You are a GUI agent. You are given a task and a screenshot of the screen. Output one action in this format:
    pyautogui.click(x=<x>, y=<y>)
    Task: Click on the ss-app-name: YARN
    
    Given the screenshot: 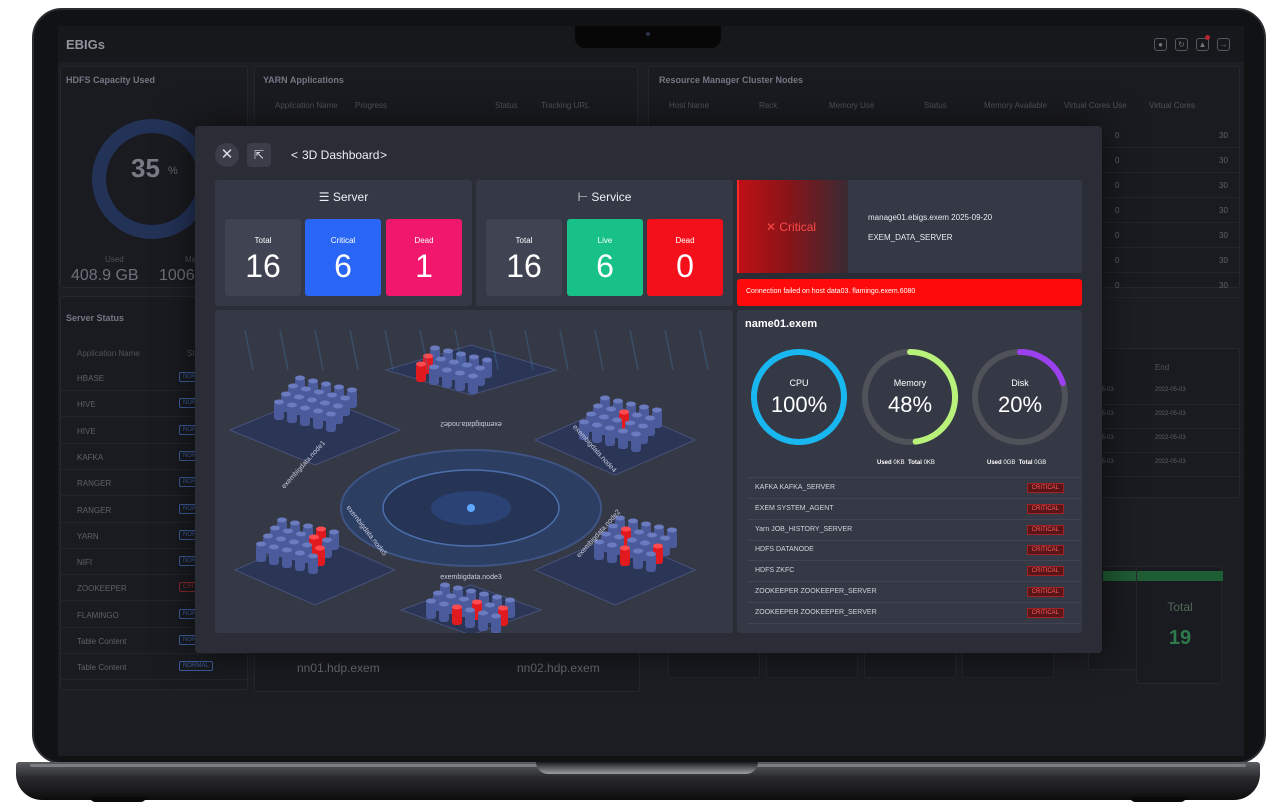 What is the action you would take?
    pyautogui.click(x=88, y=536)
    